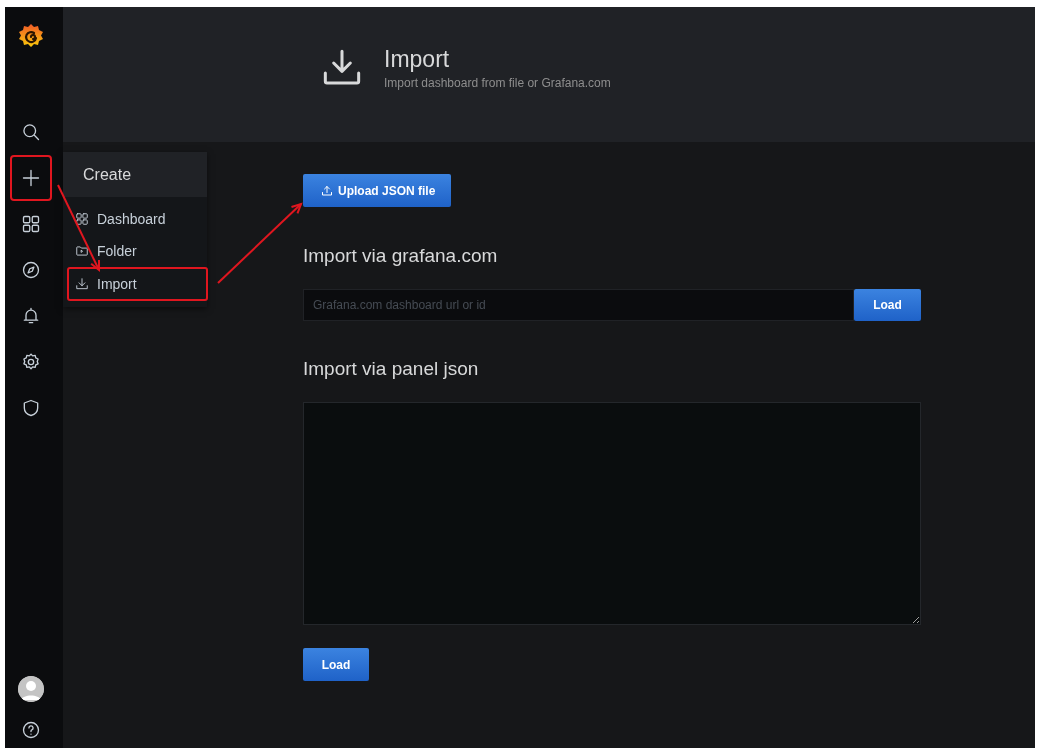 Image resolution: width=1042 pixels, height=750 pixels. I want to click on shield-icon, so click(31, 408).